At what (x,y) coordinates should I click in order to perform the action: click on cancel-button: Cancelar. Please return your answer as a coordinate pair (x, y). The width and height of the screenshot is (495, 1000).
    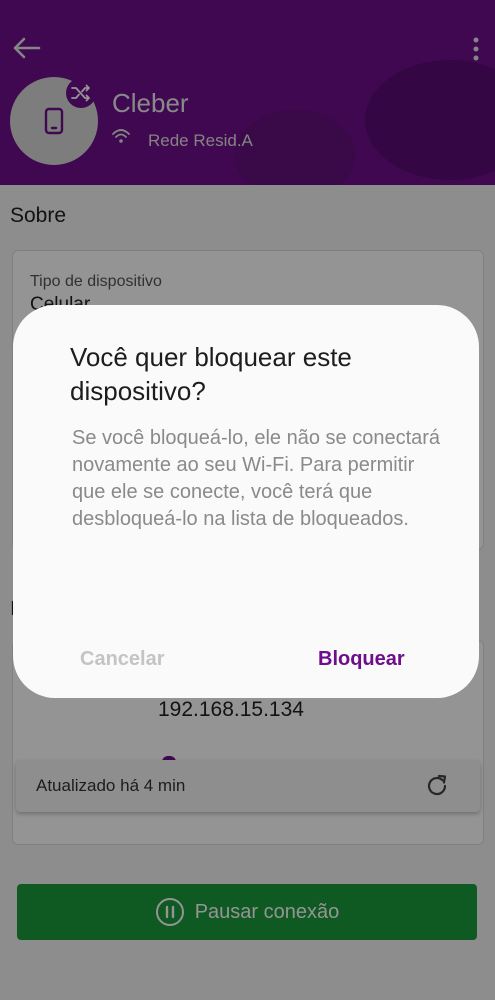
    Looking at the image, I should click on (122, 659).